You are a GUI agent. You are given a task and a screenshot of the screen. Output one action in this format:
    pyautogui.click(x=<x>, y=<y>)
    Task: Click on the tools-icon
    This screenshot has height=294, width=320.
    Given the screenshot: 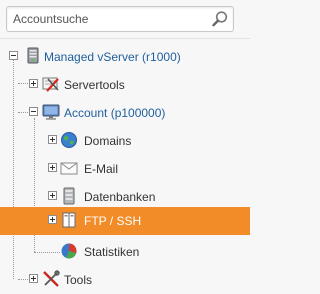 What is the action you would take?
    pyautogui.click(x=51, y=278)
    